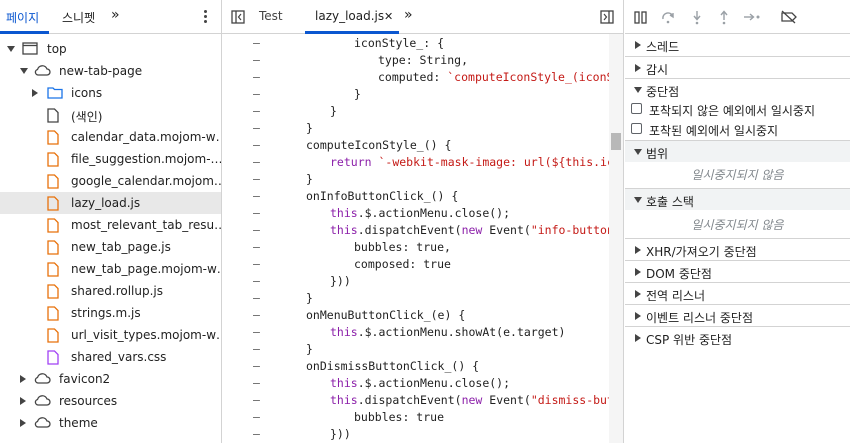 The height and width of the screenshot is (443, 850). What do you see at coordinates (737, 89) in the screenshot?
I see `section-breakpoints: 중단점` at bounding box center [737, 89].